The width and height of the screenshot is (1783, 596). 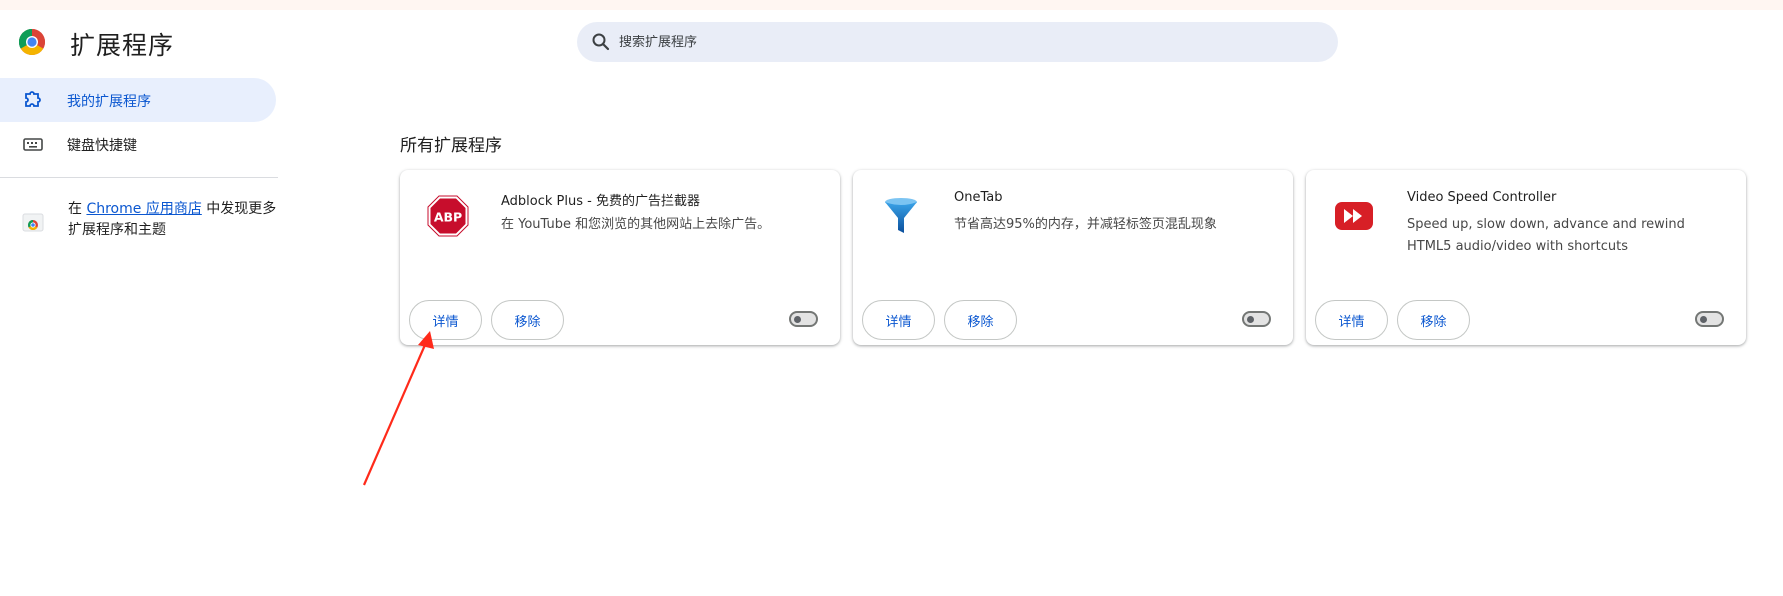 I want to click on chrome-web-store-link: Chrome 应用商店, so click(x=143, y=209).